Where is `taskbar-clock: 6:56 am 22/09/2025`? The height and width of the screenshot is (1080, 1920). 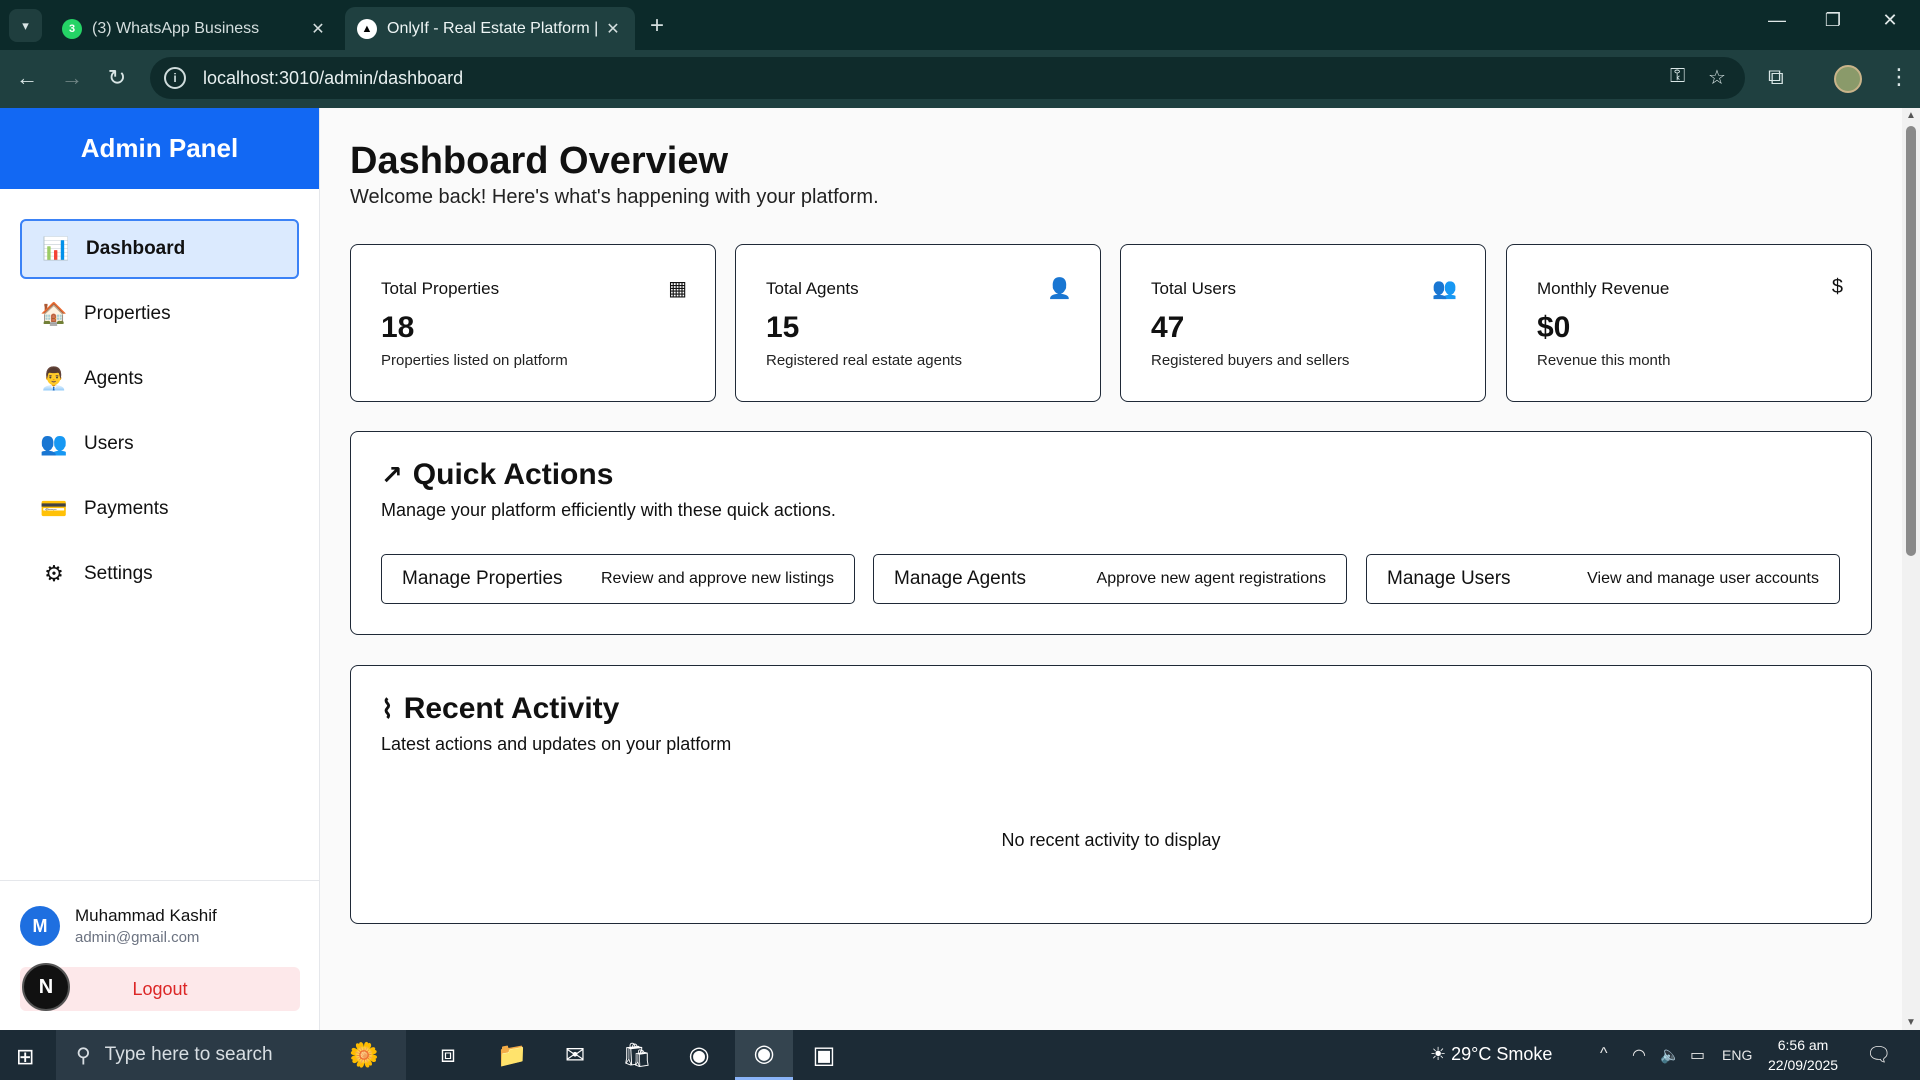 taskbar-clock: 6:56 am 22/09/2025 is located at coordinates (1803, 1055).